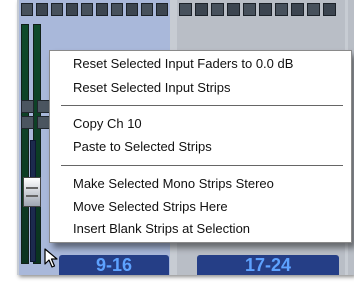  What do you see at coordinates (268, 265) in the screenshot?
I see `strip-bank-label: 17-24` at bounding box center [268, 265].